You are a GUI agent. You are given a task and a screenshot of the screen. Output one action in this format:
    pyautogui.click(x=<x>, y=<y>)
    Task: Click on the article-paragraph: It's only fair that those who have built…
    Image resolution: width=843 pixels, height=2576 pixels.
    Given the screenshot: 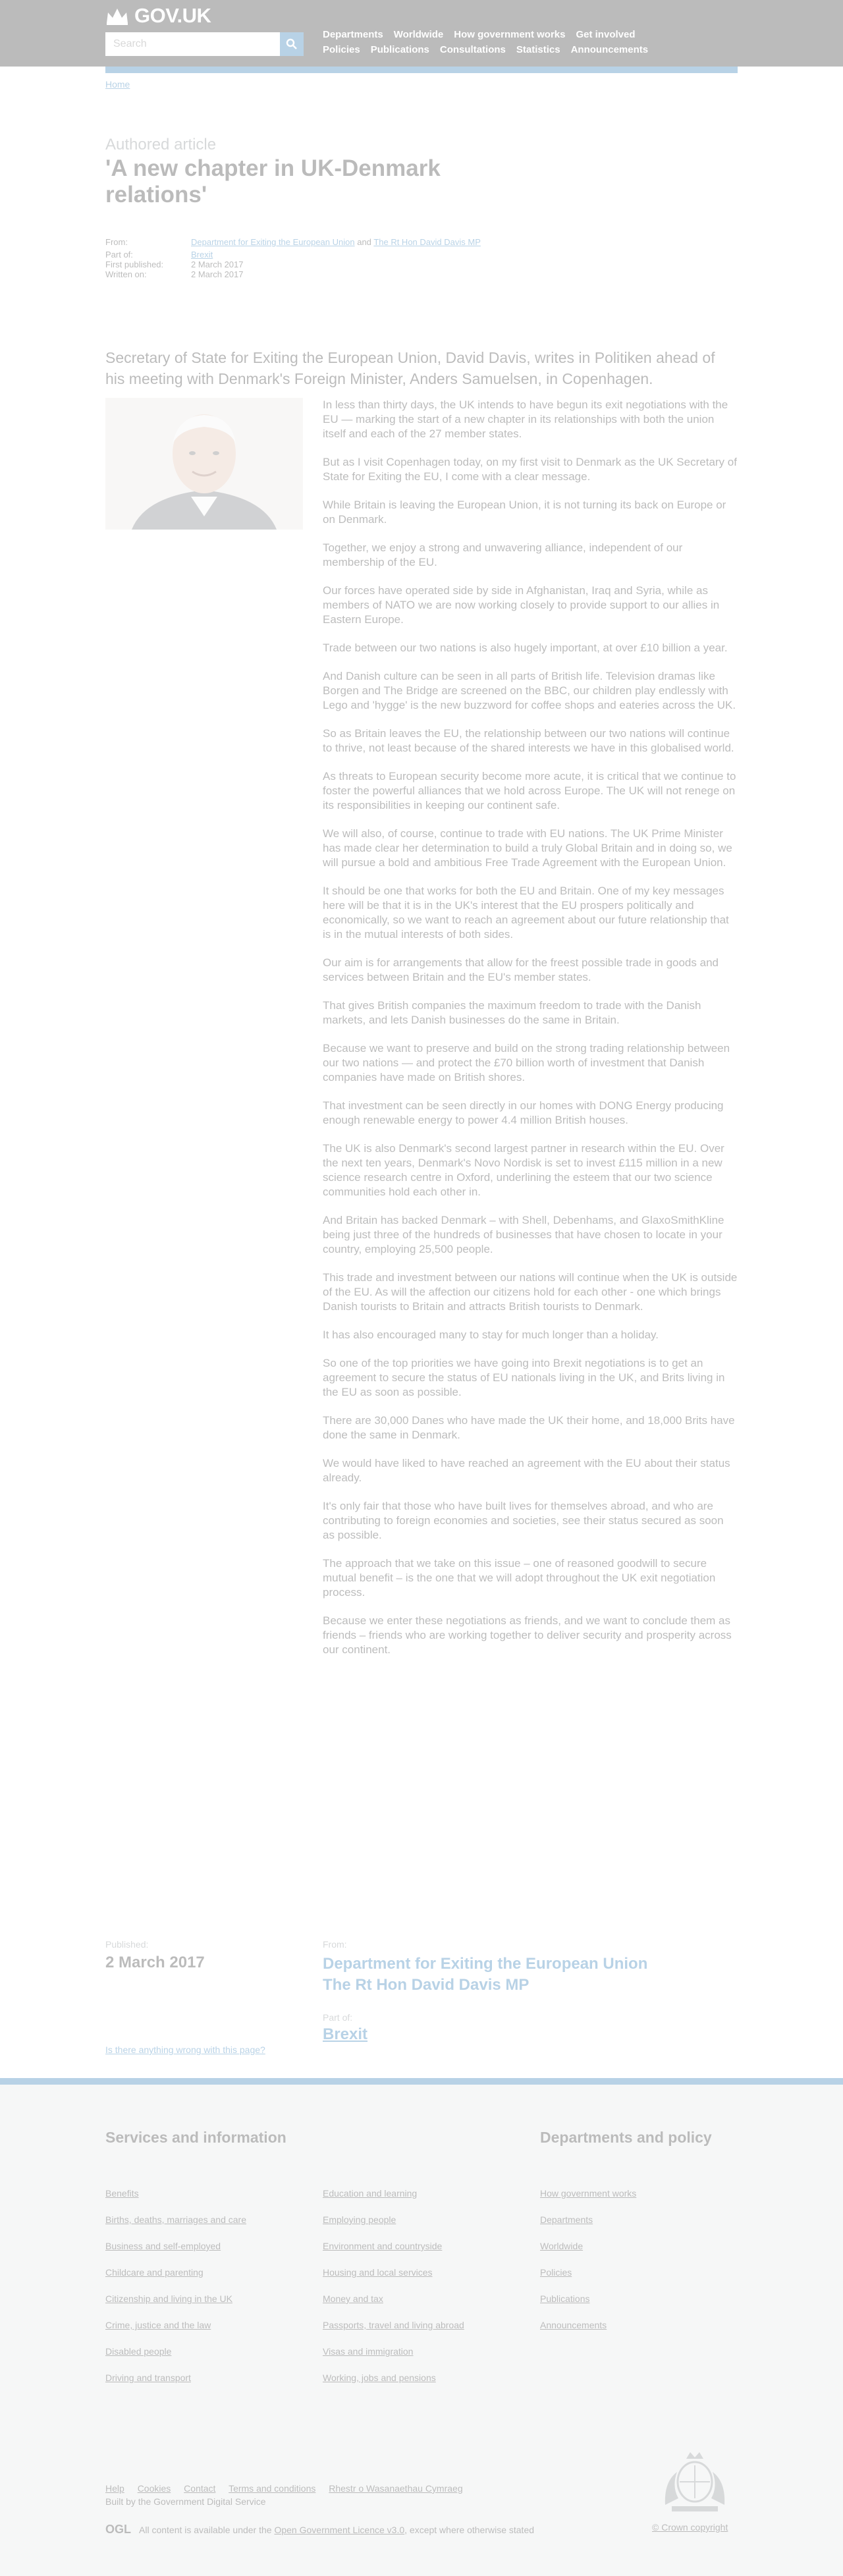 What is the action you would take?
    pyautogui.click(x=523, y=1520)
    